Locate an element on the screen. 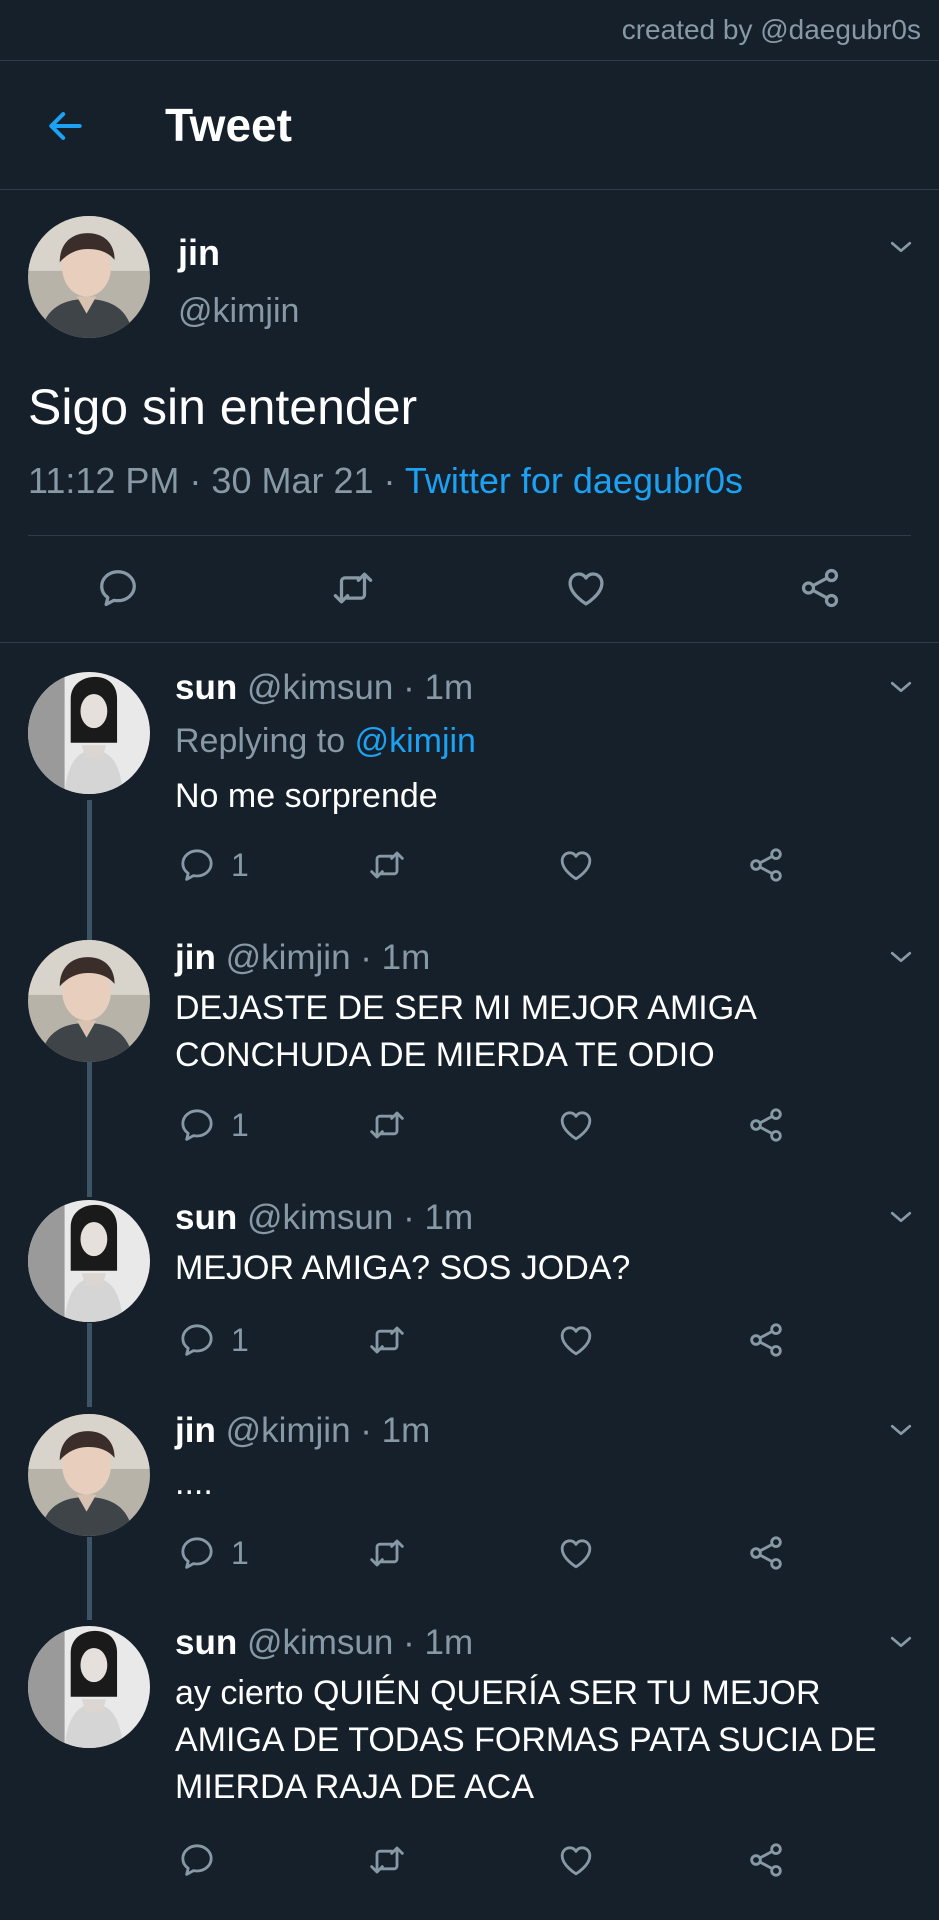 The width and height of the screenshot is (939, 1920). page-title: Tweet is located at coordinates (228, 125).